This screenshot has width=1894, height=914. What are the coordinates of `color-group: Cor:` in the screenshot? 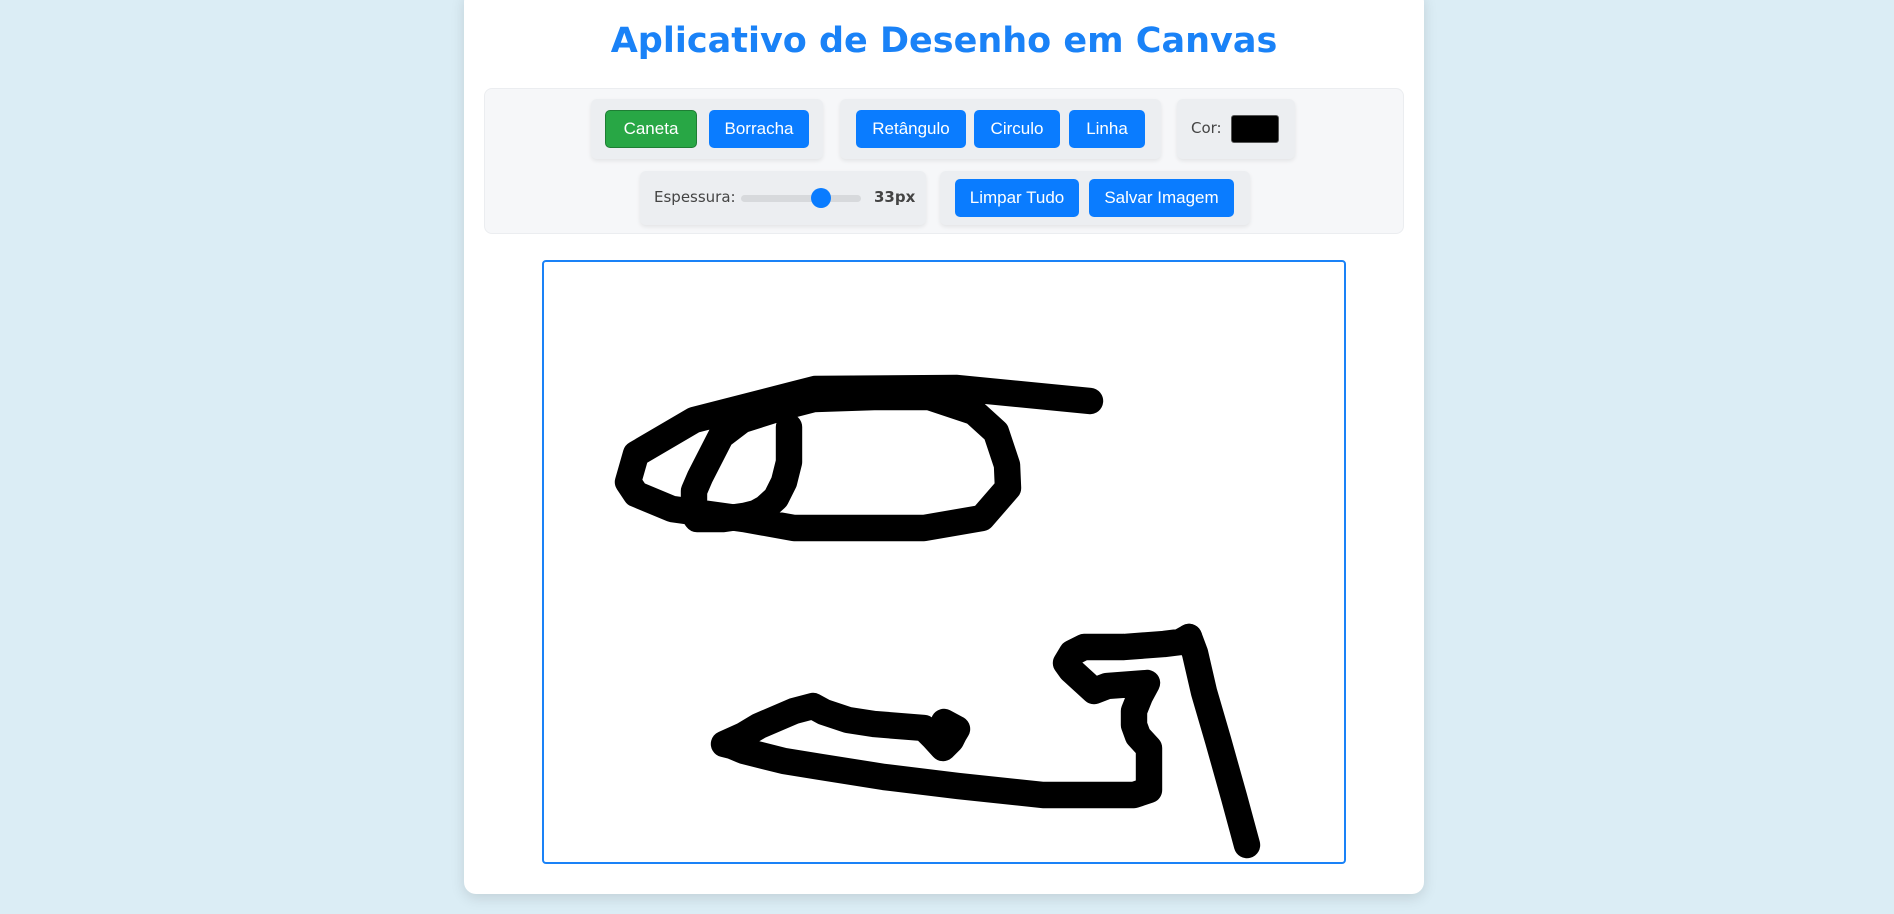 It's located at (1236, 129).